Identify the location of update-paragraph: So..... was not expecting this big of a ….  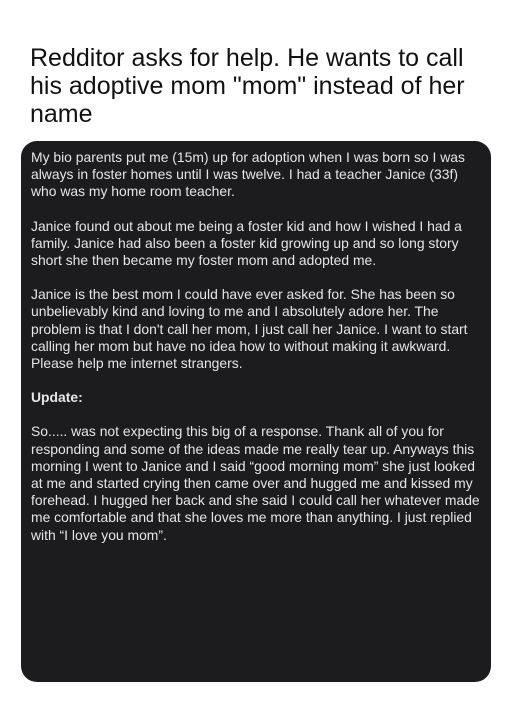
(255, 483).